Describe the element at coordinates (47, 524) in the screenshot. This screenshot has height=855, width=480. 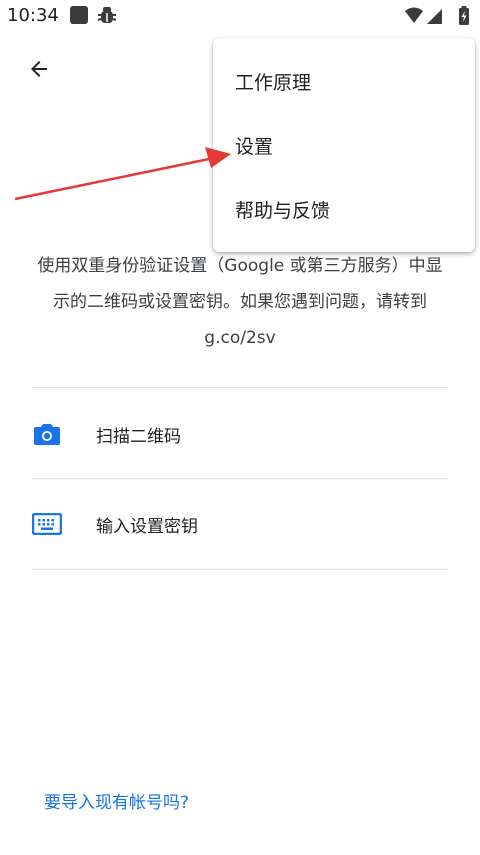
I see `keyboard-icon` at that location.